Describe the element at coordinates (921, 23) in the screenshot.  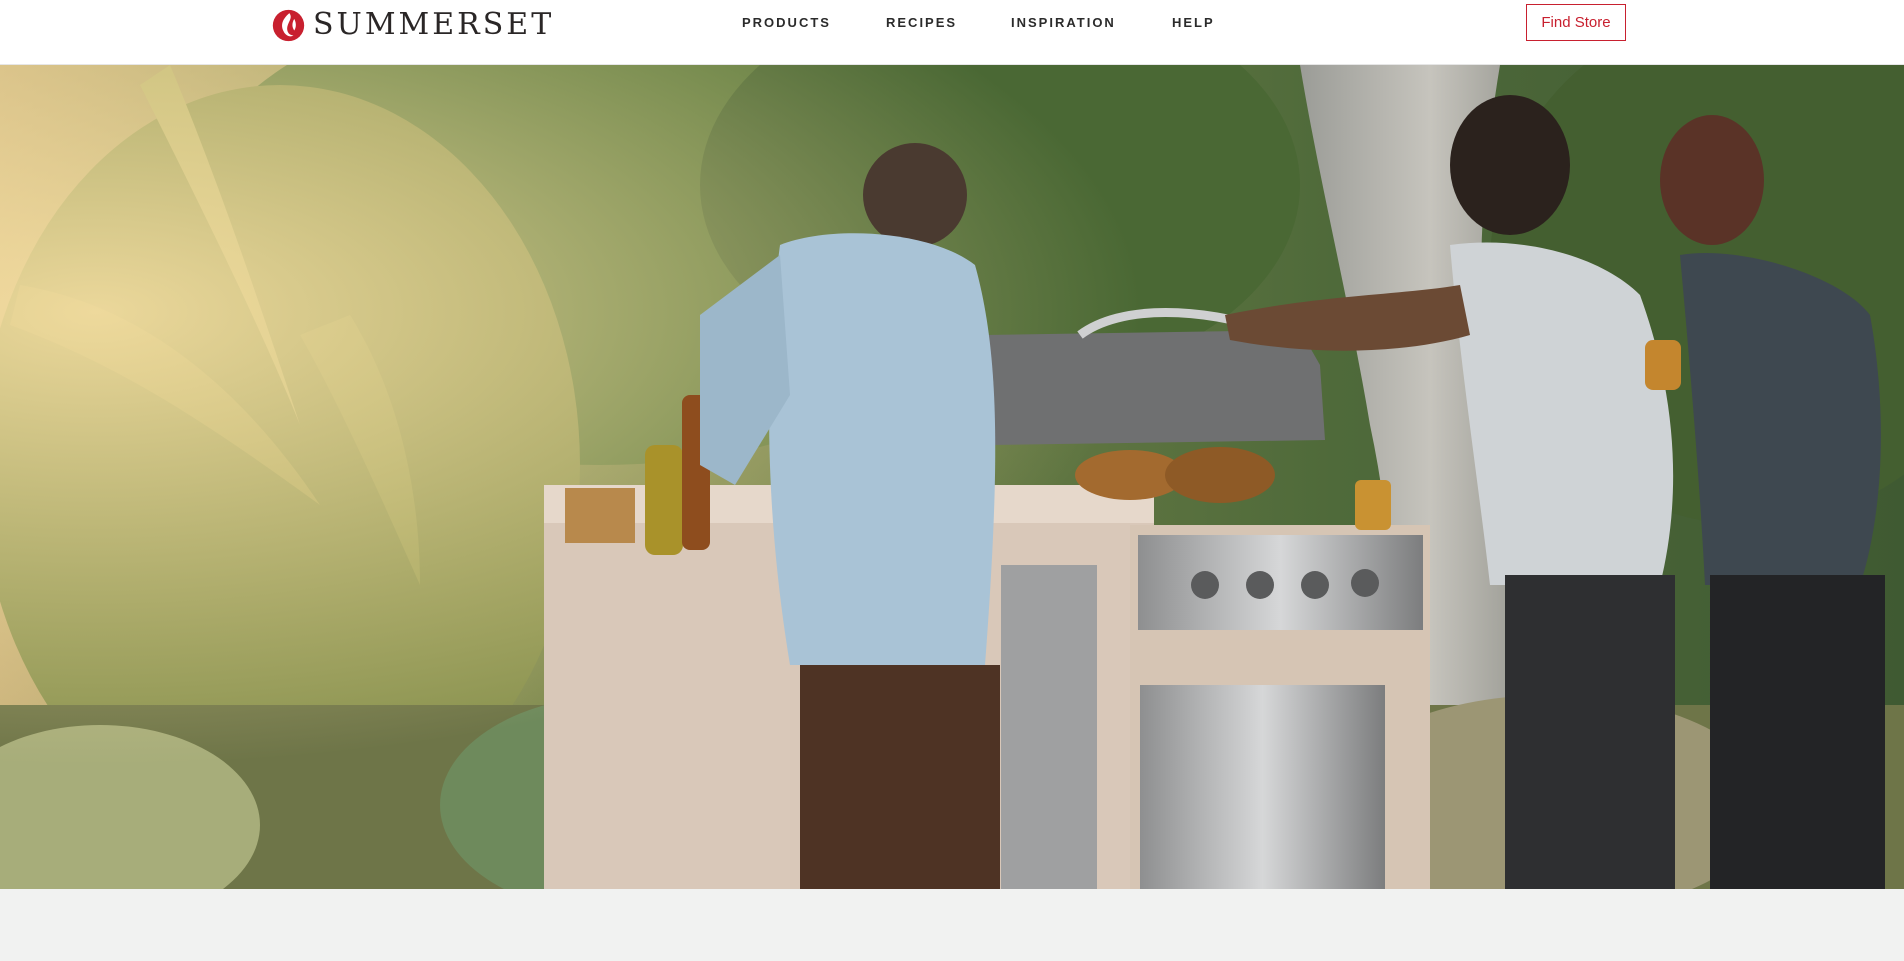
I see `nav-recipes: RECIPES` at that location.